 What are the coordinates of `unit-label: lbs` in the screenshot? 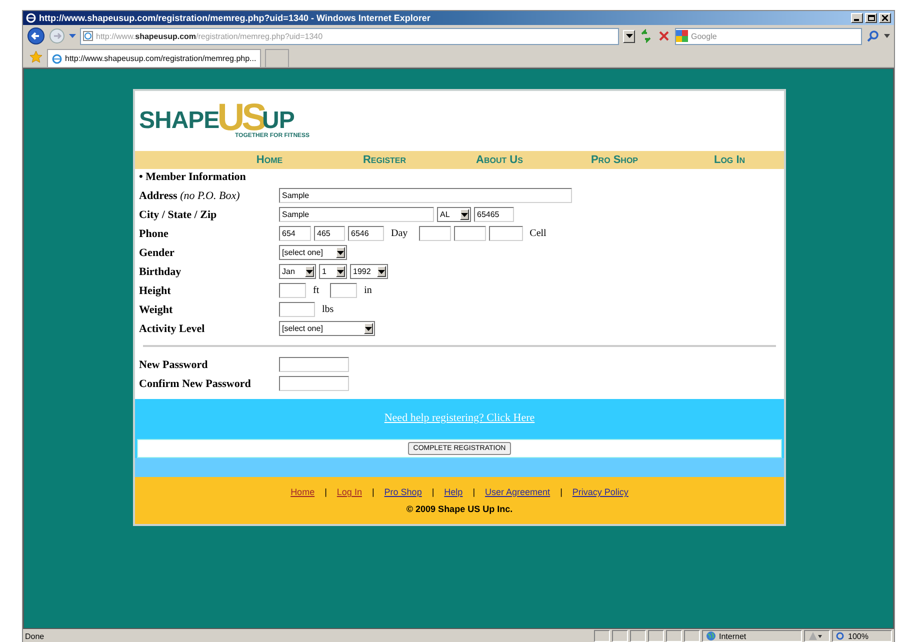 It's located at (328, 309).